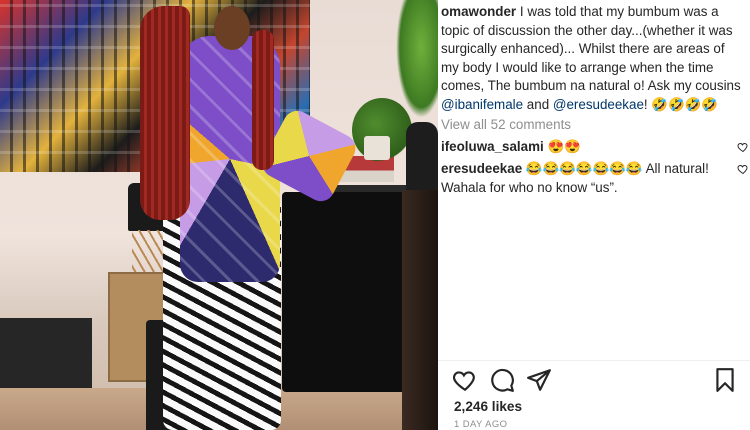  I want to click on plant-pot, so click(377, 148).